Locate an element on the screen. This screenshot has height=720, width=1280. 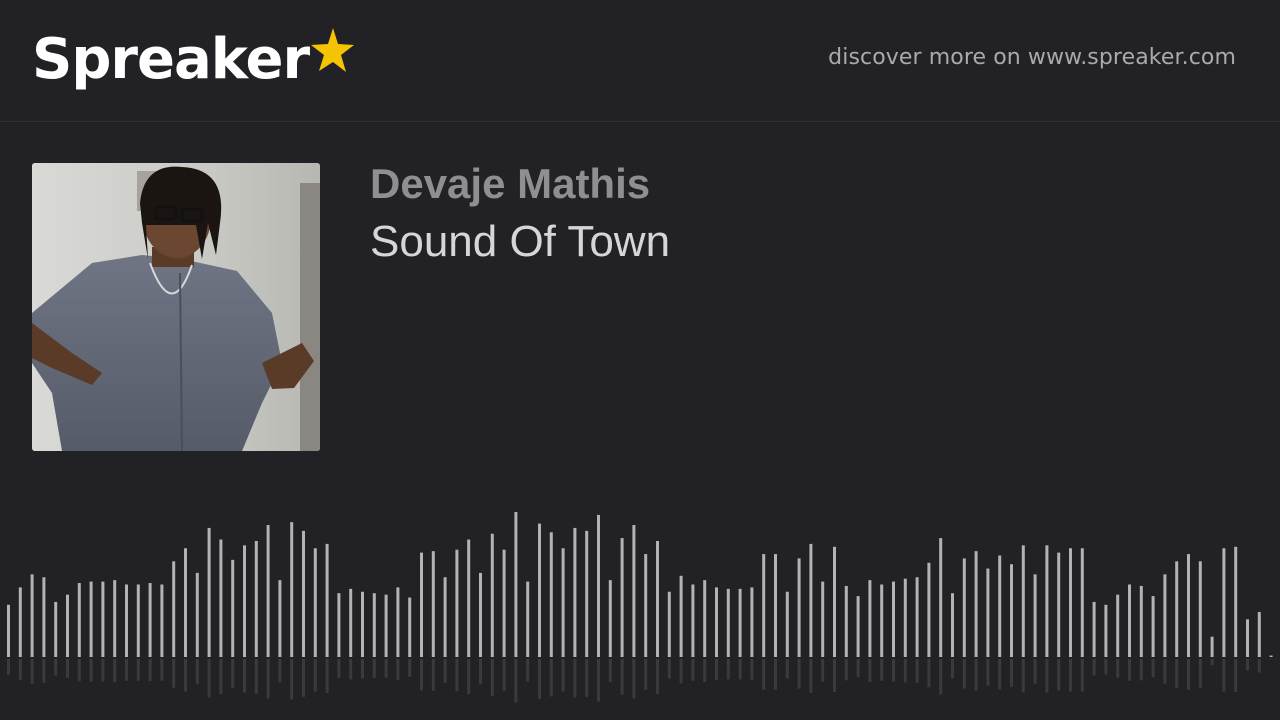
episode-cover-image is located at coordinates (176, 307).